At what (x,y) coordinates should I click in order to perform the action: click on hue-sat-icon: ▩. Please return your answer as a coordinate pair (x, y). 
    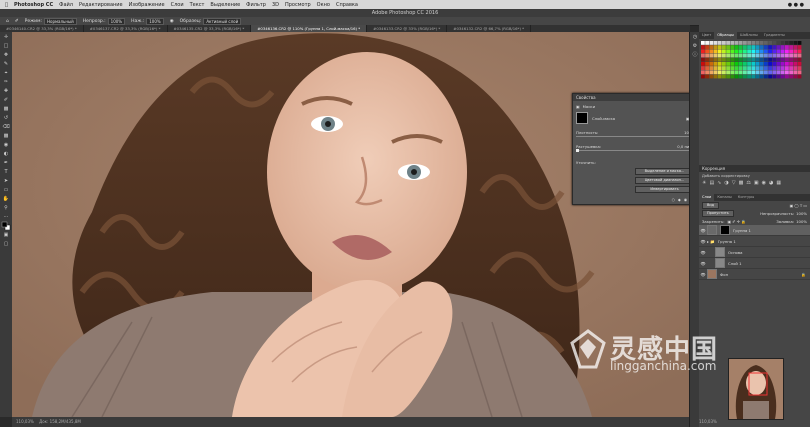
    Looking at the image, I should click on (741, 183).